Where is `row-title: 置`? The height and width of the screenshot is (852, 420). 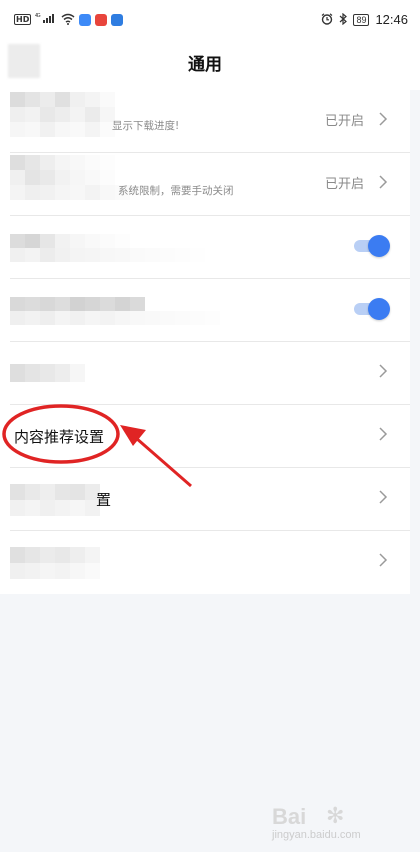 row-title: 置 is located at coordinates (104, 500).